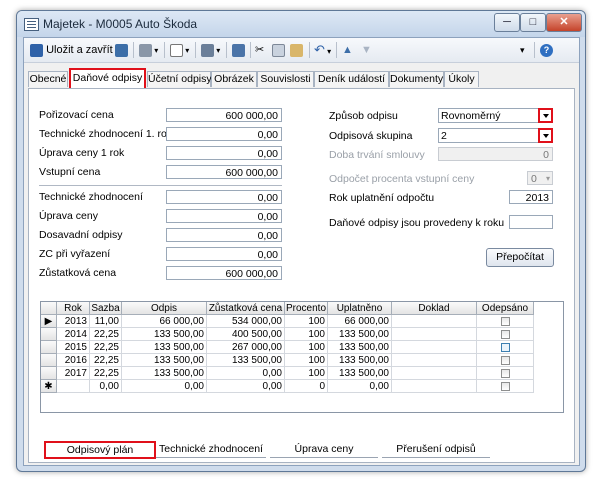  What do you see at coordinates (564, 22) in the screenshot?
I see `close-button: ✕` at bounding box center [564, 22].